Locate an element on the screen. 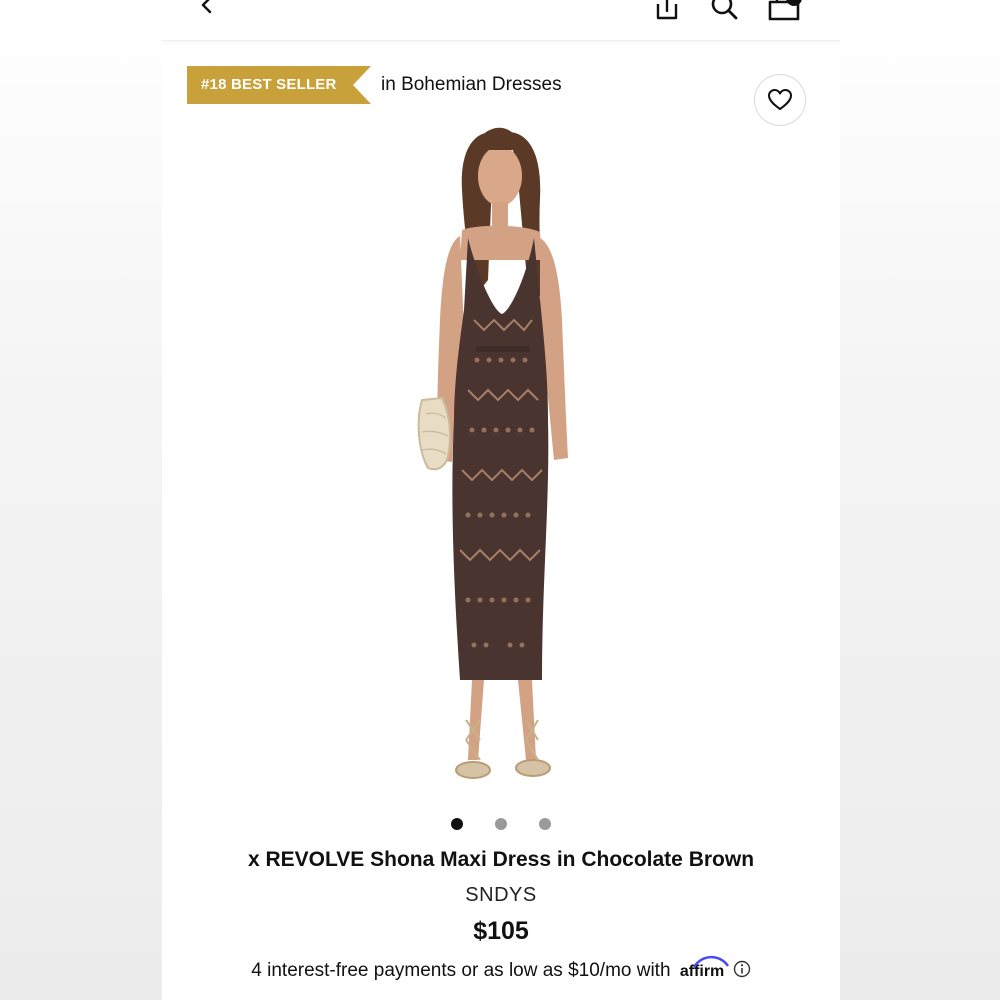 This screenshot has width=1000, height=1000. chevron-left-icon is located at coordinates (206, 7).